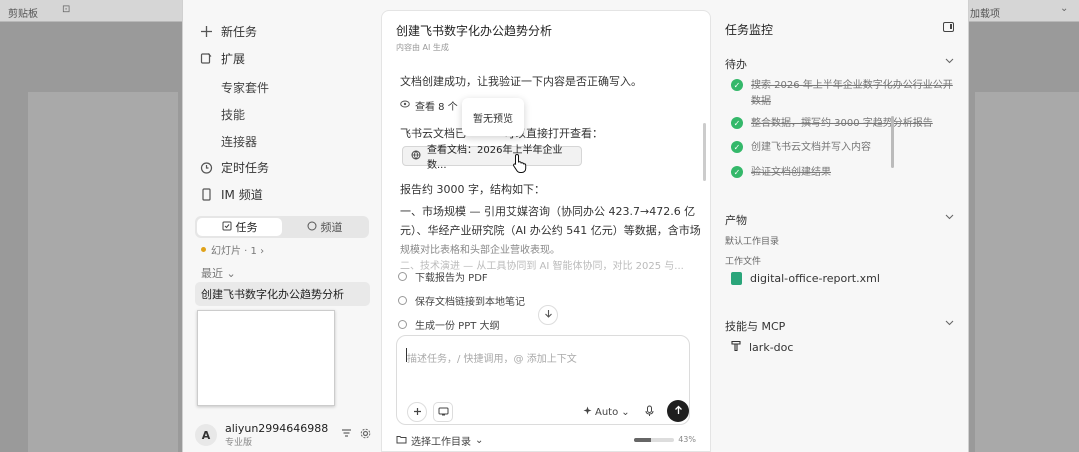  I want to click on nav-skills: 技能, so click(233, 114).